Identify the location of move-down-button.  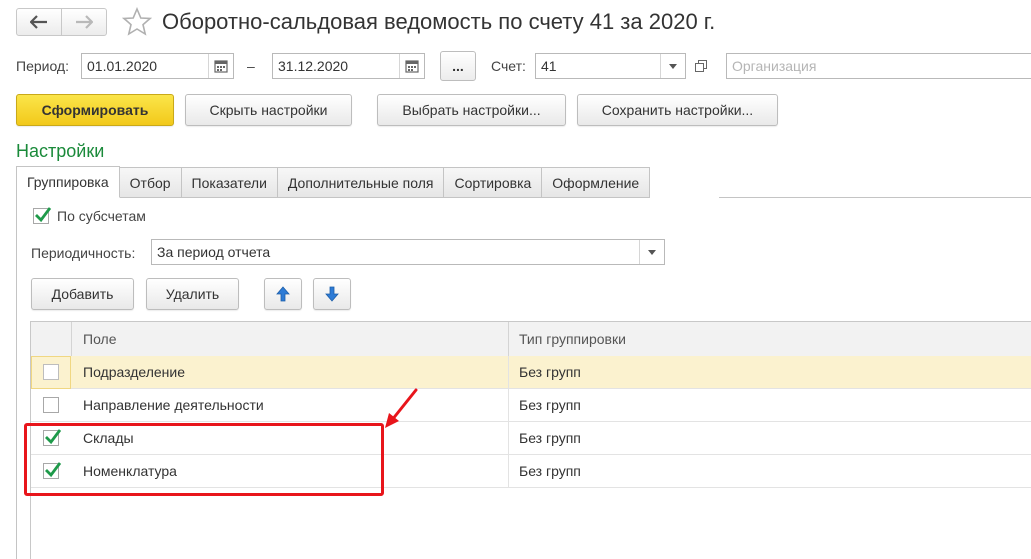
(332, 294).